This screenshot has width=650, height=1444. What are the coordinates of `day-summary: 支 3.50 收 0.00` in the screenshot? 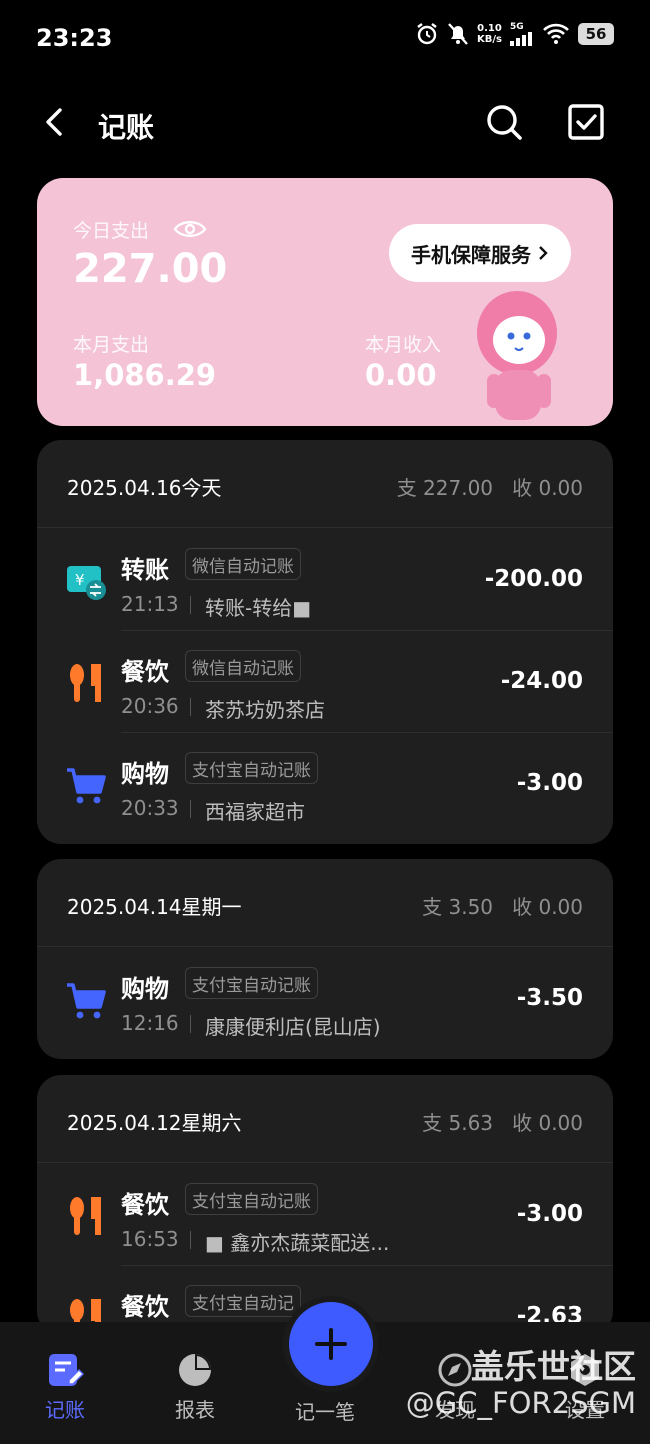 It's located at (502, 907).